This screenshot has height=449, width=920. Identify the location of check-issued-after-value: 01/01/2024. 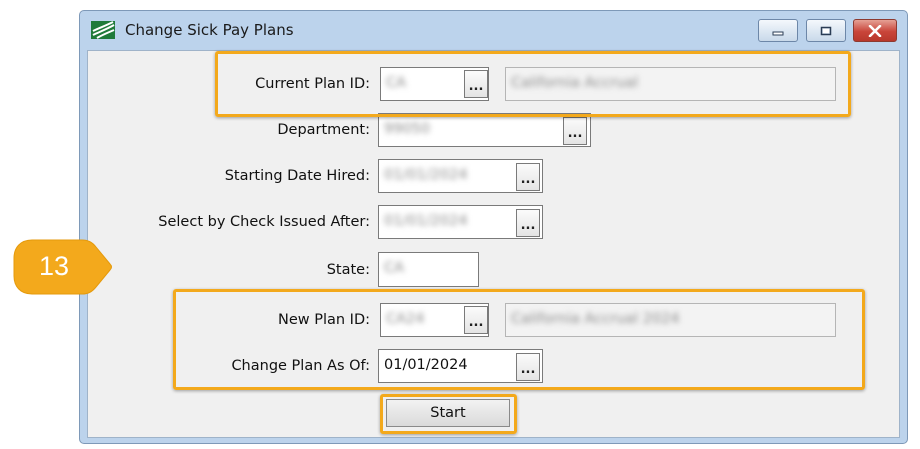
(426, 221).